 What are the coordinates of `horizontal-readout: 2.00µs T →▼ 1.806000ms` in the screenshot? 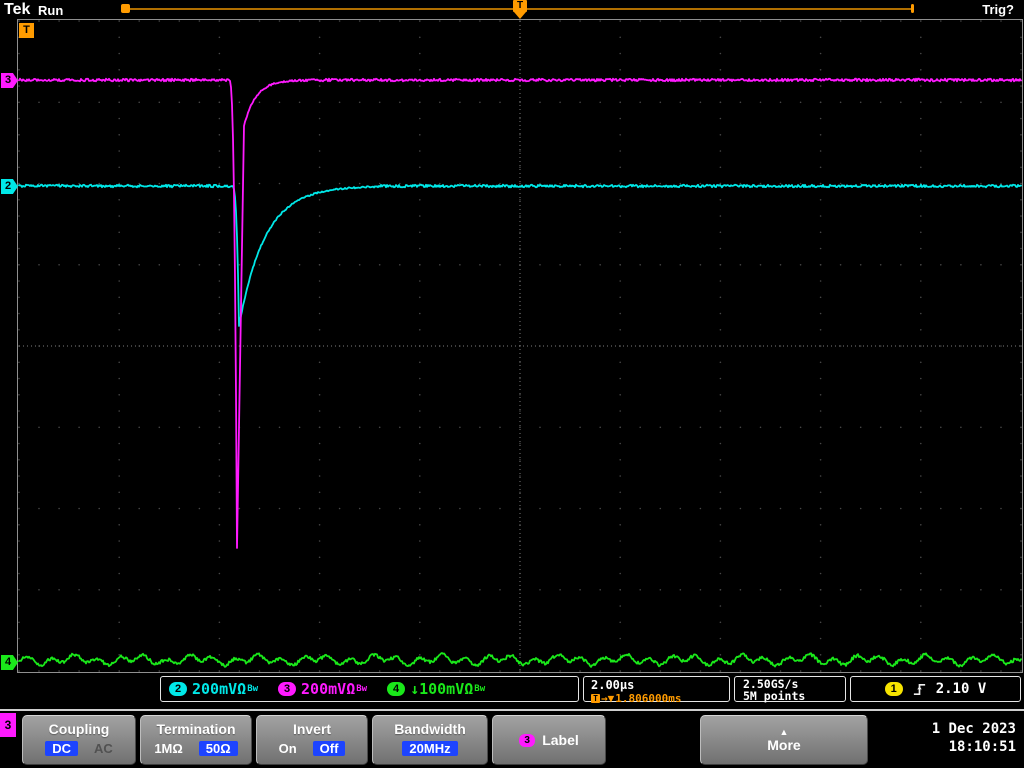 It's located at (656, 690).